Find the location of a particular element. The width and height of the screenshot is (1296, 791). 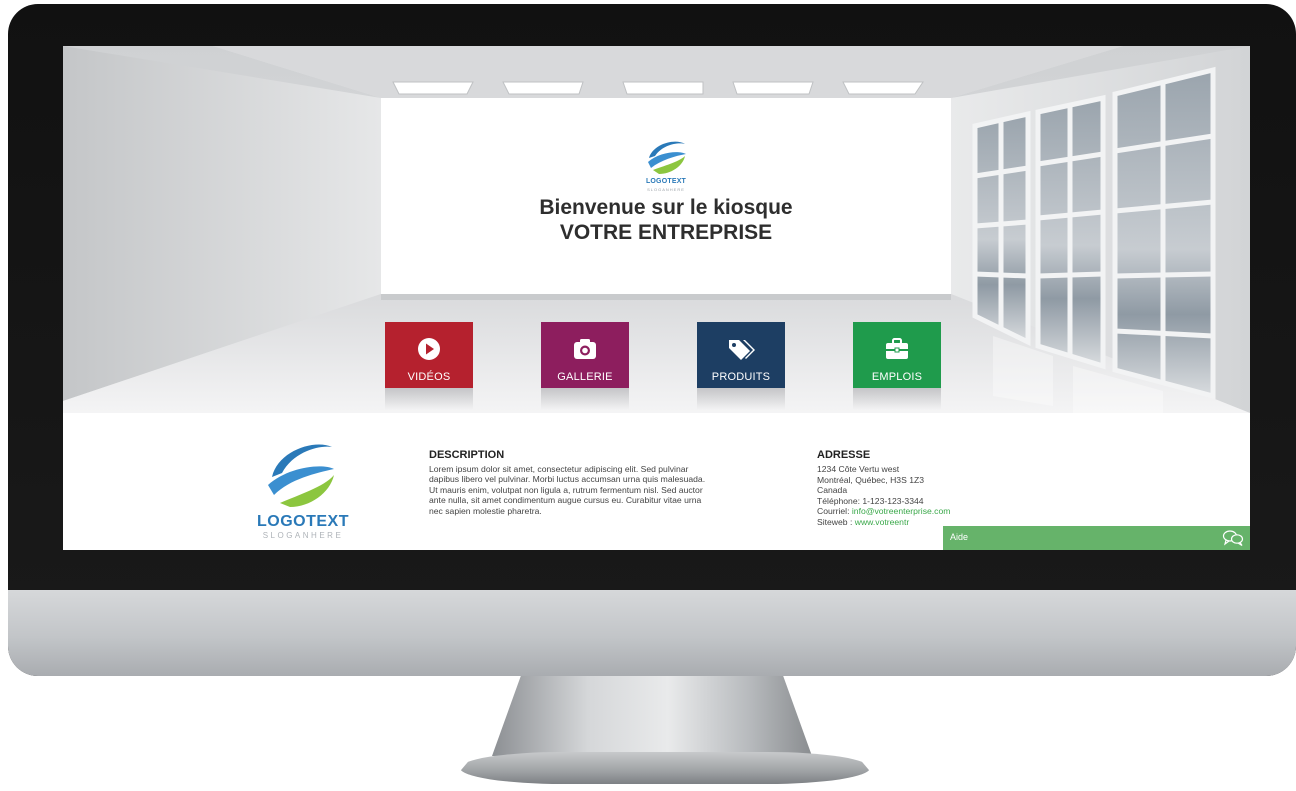

address-email-row: Courriel: info@votreenterprise.com is located at coordinates (947, 511).